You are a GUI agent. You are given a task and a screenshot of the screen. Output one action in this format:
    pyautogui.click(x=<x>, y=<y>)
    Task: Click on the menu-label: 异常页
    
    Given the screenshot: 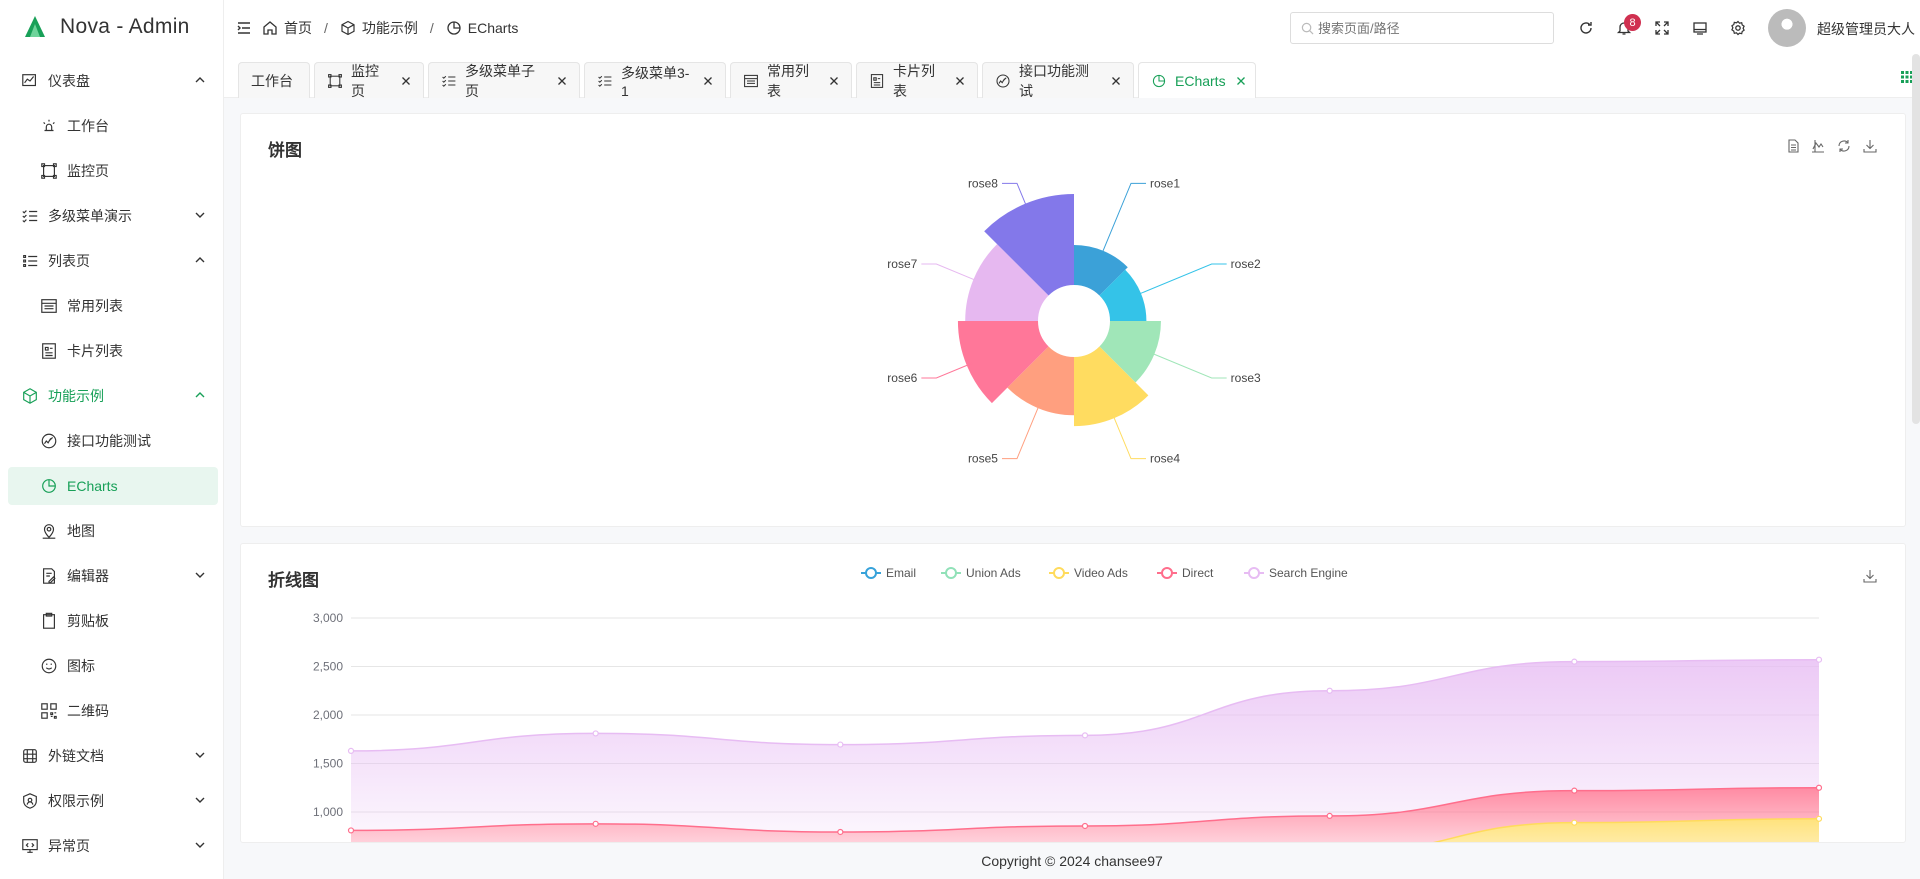 What is the action you would take?
    pyautogui.click(x=69, y=846)
    